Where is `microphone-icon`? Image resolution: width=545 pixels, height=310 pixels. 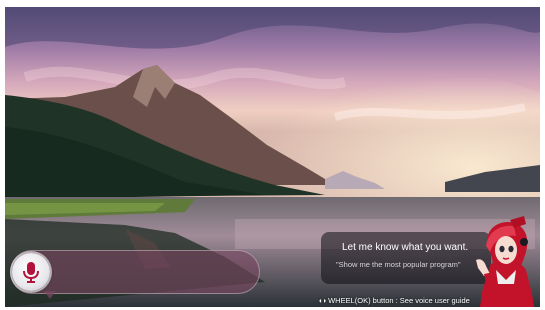
microphone-icon is located at coordinates (31, 272).